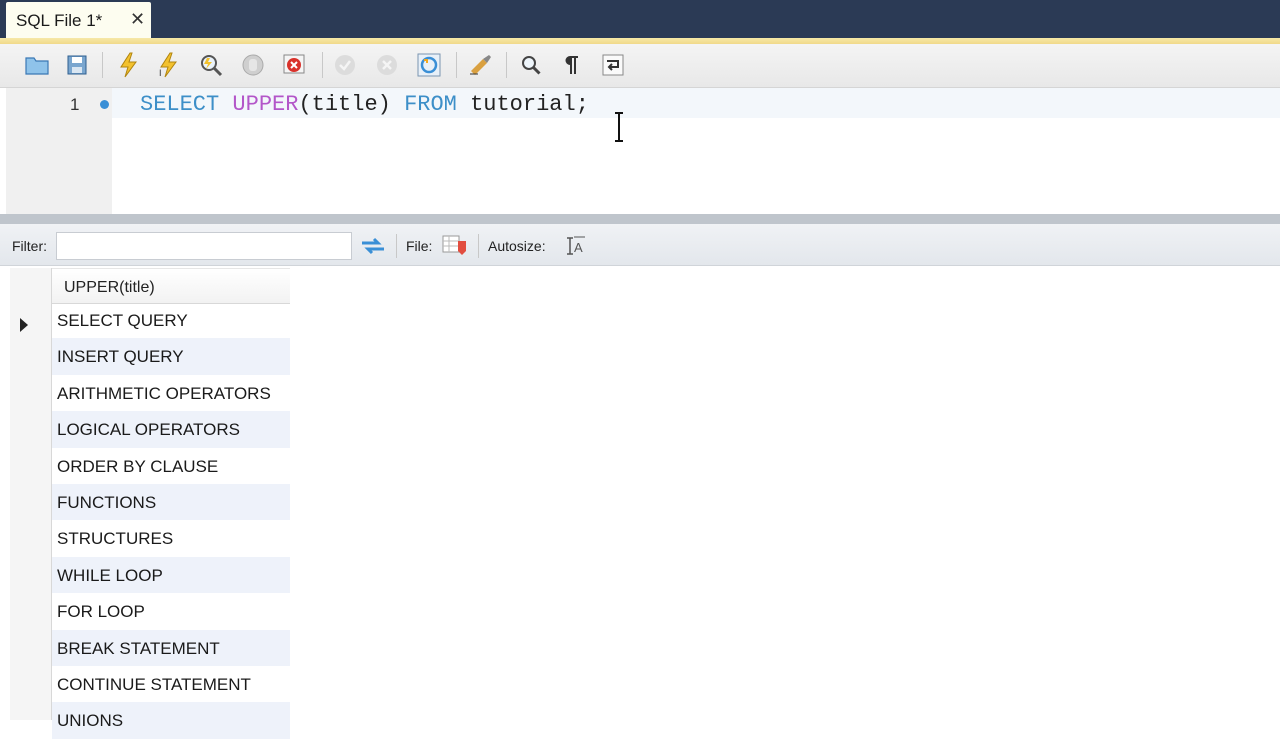 The width and height of the screenshot is (1280, 739). What do you see at coordinates (430, 104) in the screenshot?
I see `keyword-from: FROM` at bounding box center [430, 104].